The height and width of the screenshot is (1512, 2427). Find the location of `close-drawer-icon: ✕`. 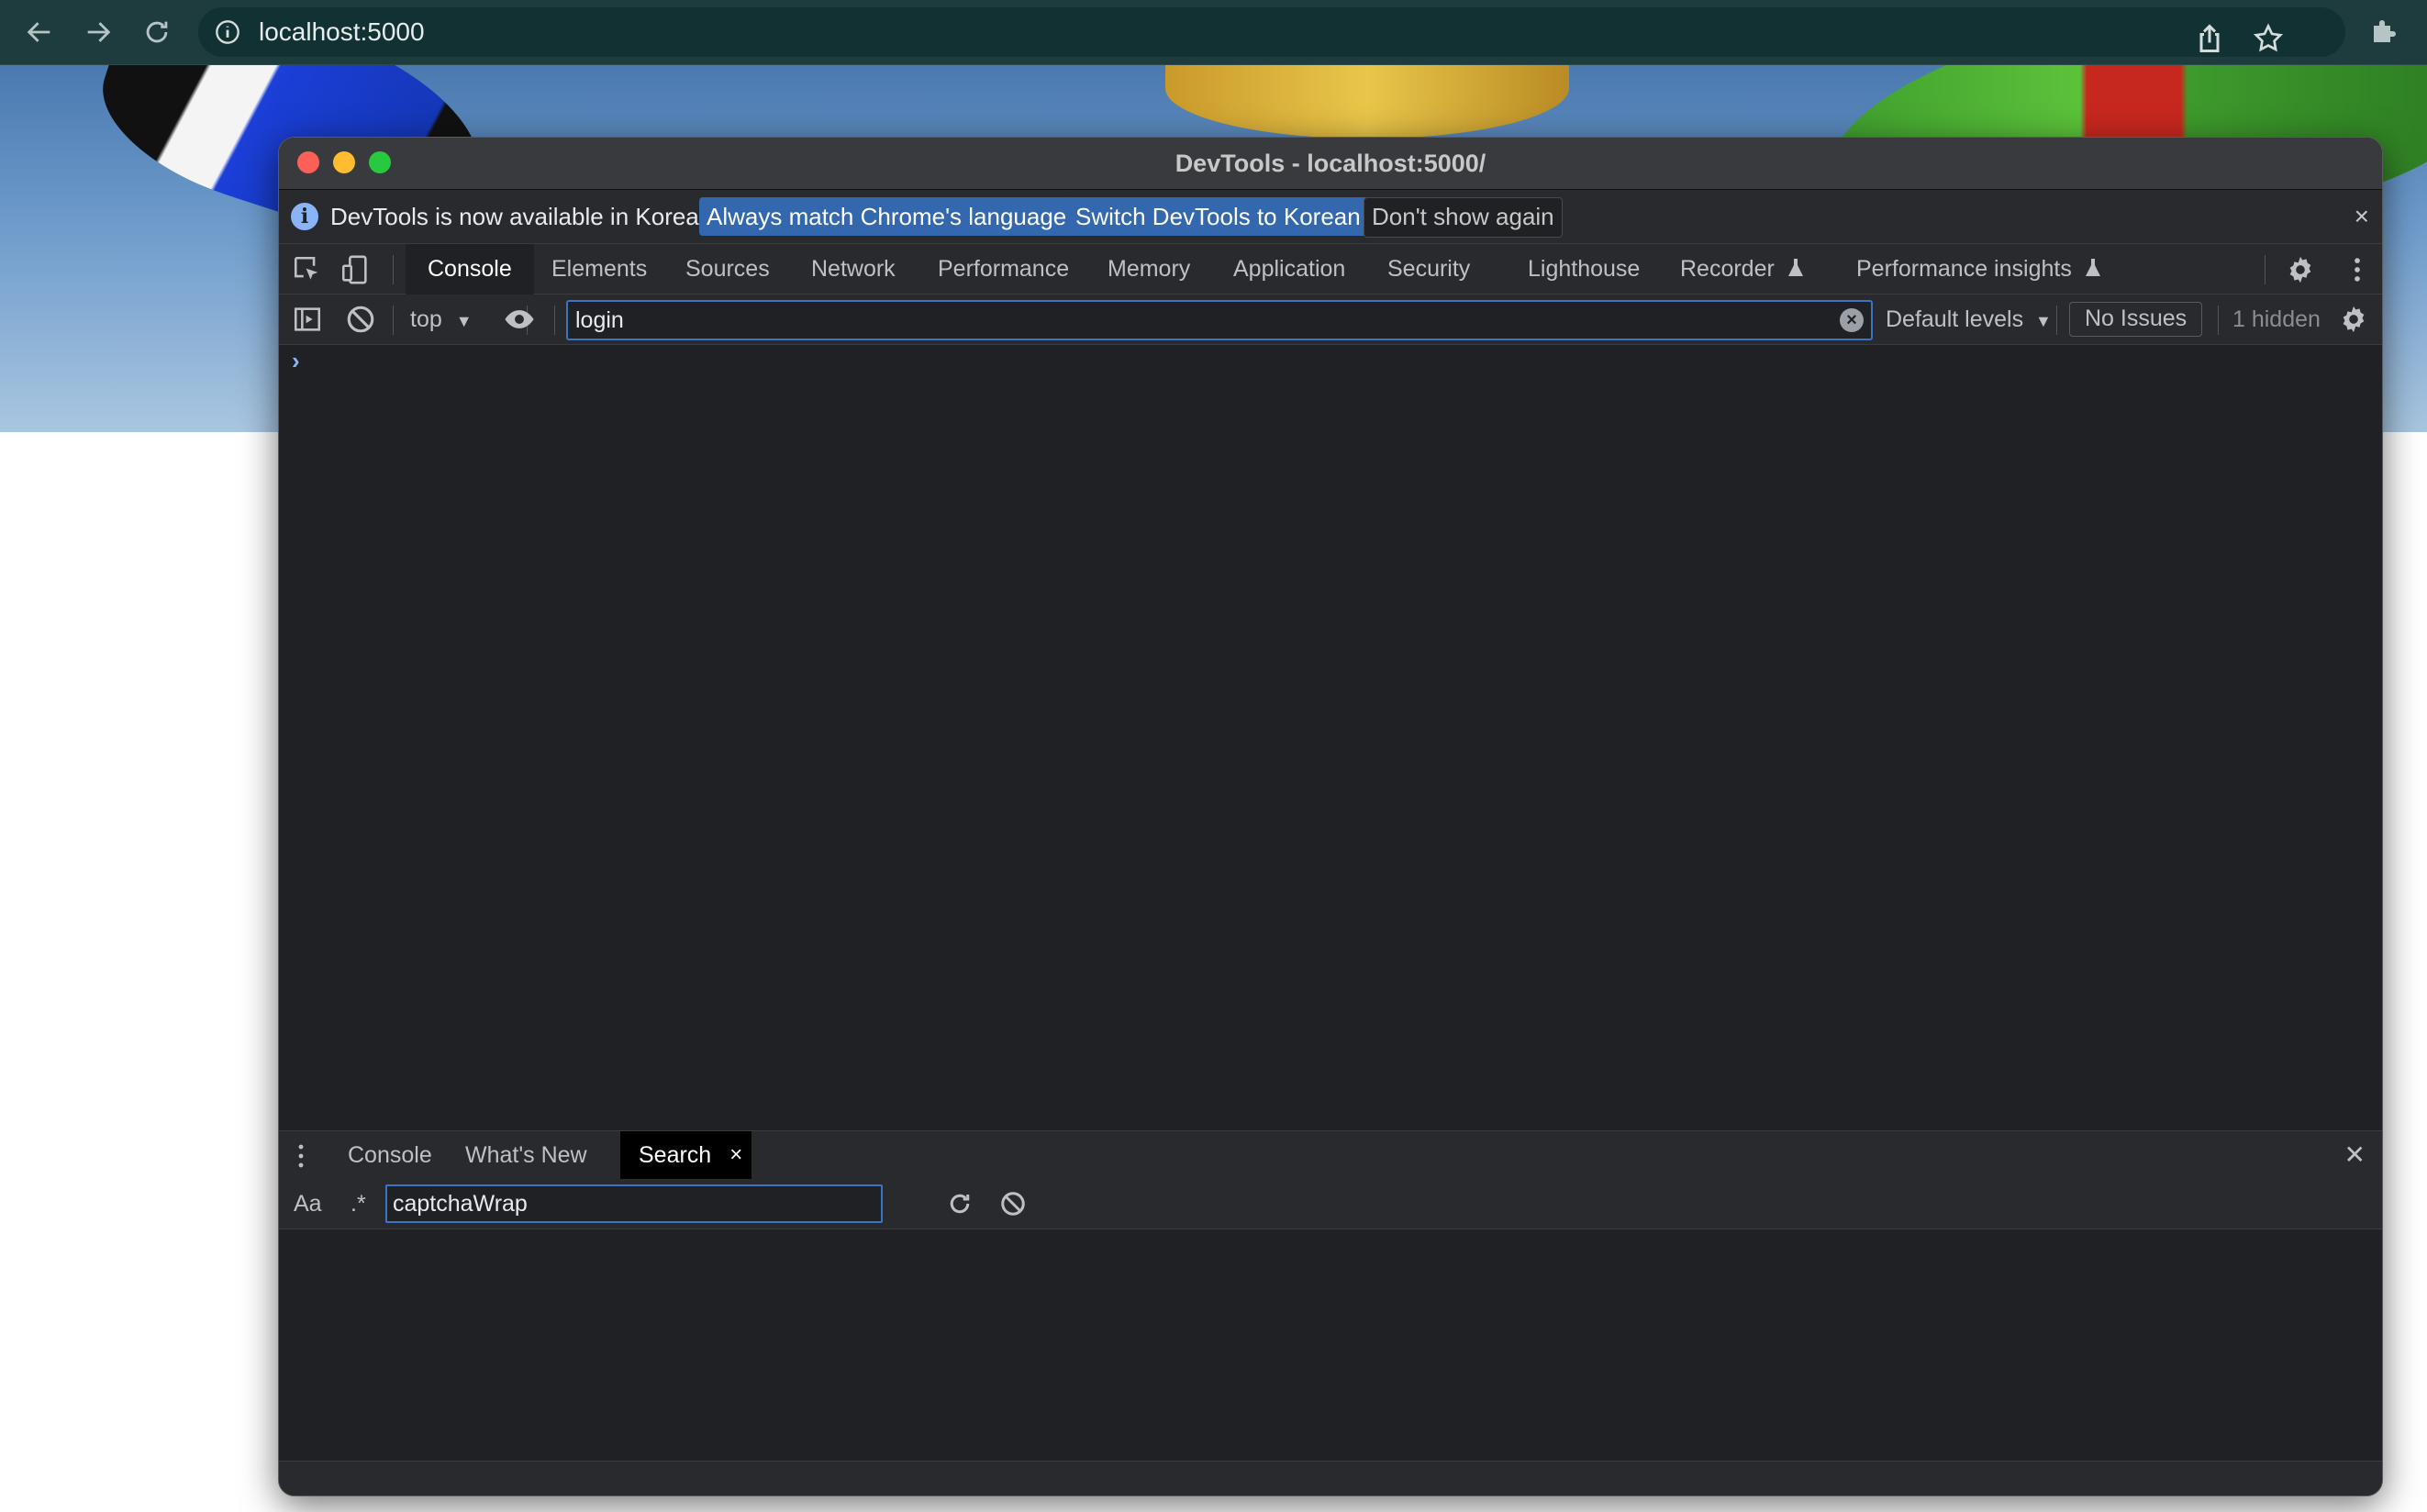

close-drawer-icon: ✕ is located at coordinates (2355, 1155).